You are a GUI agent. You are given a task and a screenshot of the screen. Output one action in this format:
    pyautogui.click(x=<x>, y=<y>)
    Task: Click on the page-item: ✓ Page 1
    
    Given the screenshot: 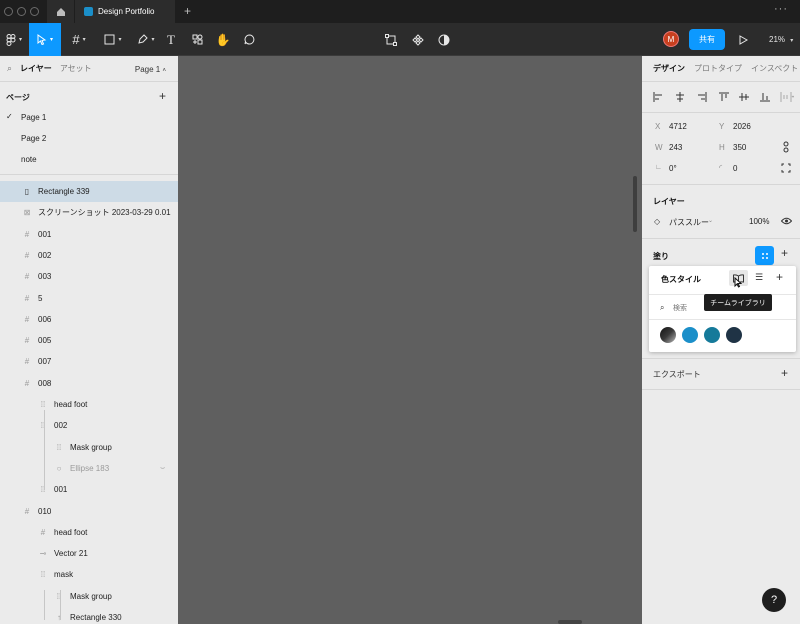 What is the action you would take?
    pyautogui.click(x=89, y=117)
    